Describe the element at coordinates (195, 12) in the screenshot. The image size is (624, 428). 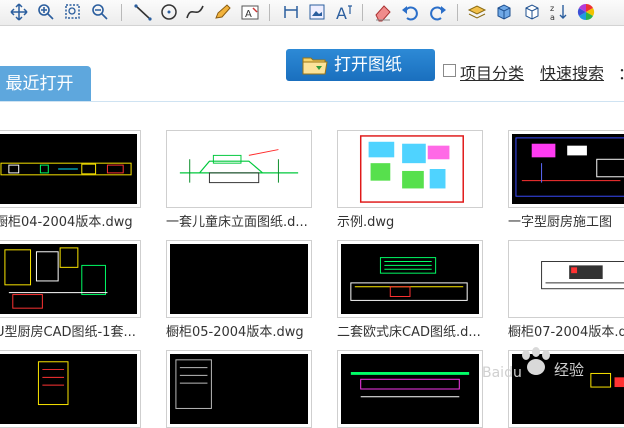
I see `spline-icon` at that location.